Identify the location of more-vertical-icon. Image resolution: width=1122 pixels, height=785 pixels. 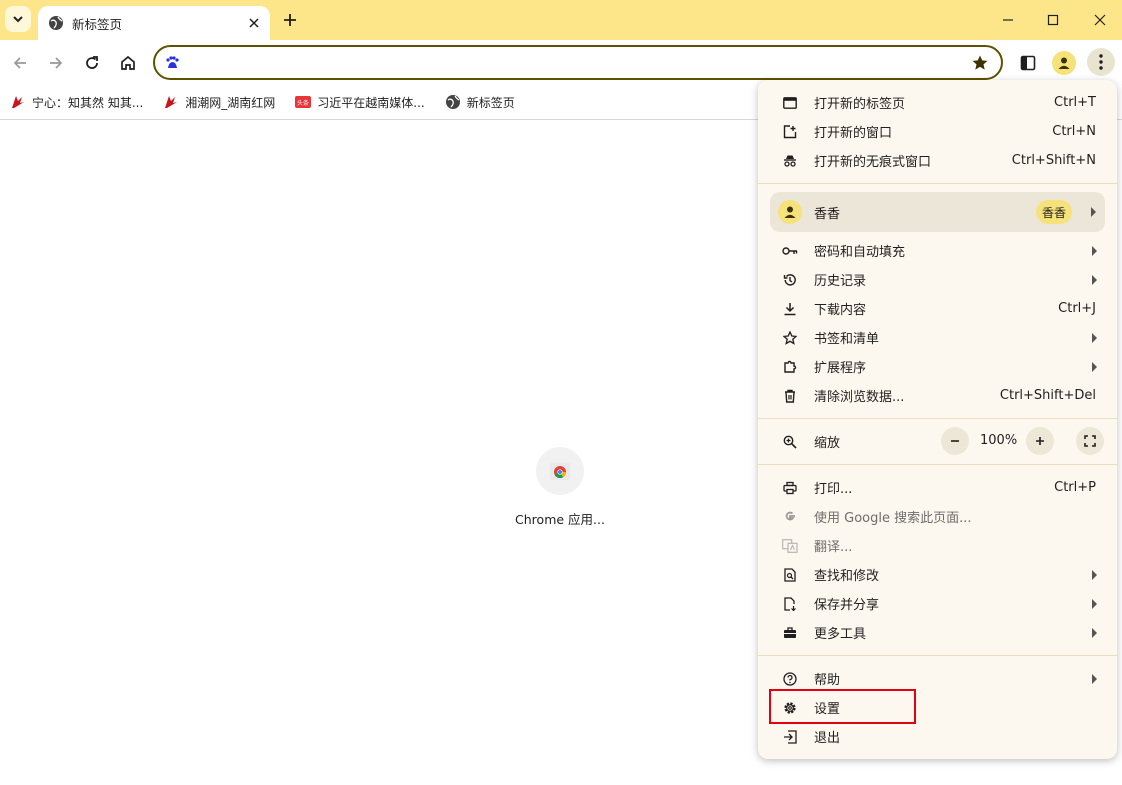
(1101, 62).